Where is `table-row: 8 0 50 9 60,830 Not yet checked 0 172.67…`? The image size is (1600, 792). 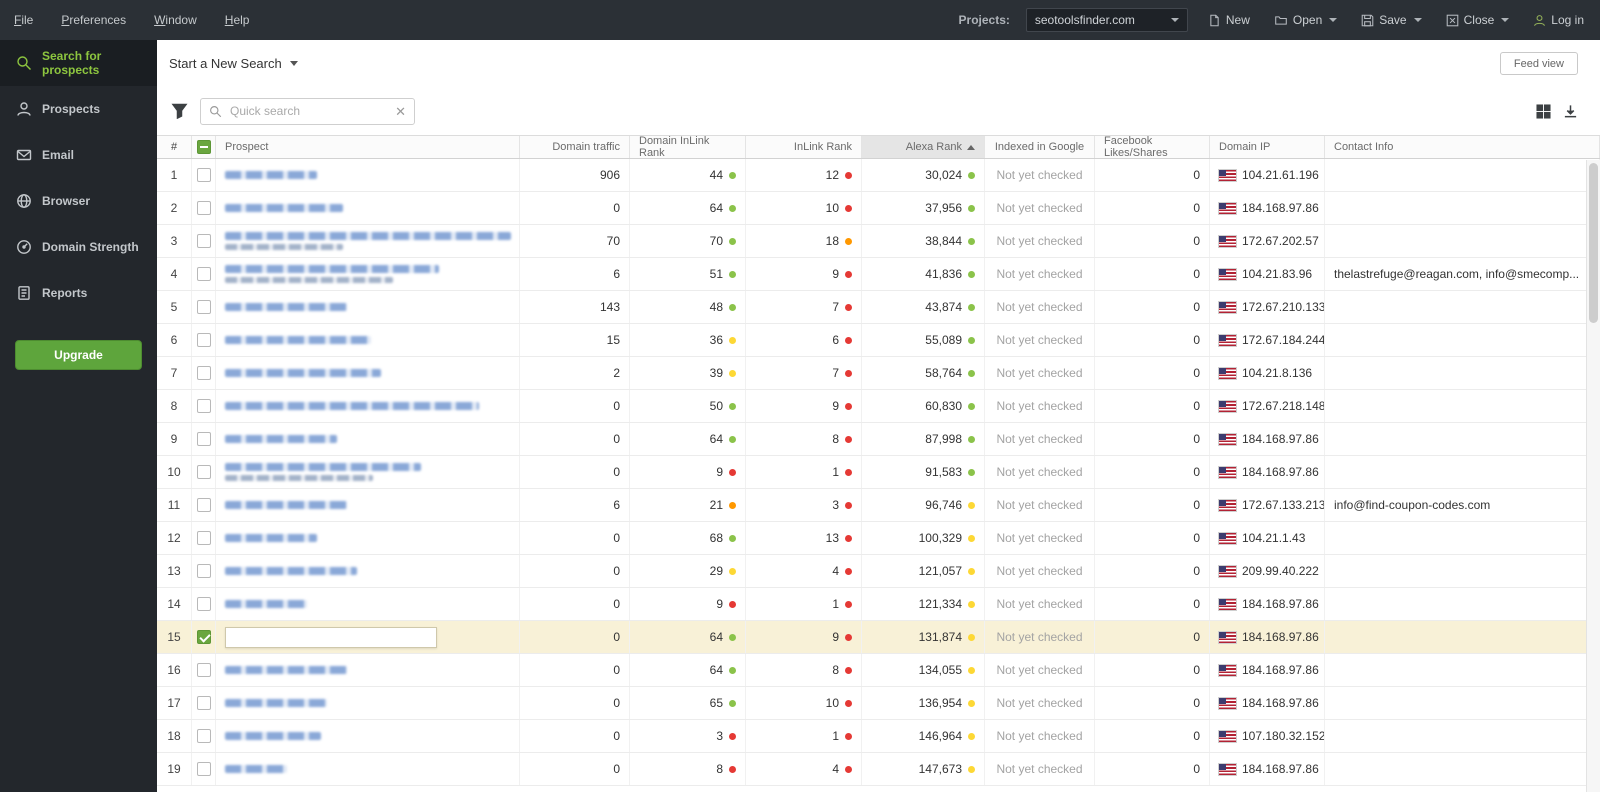 table-row: 8 0 50 9 60,830 Not yet checked 0 172.67… is located at coordinates (878, 406).